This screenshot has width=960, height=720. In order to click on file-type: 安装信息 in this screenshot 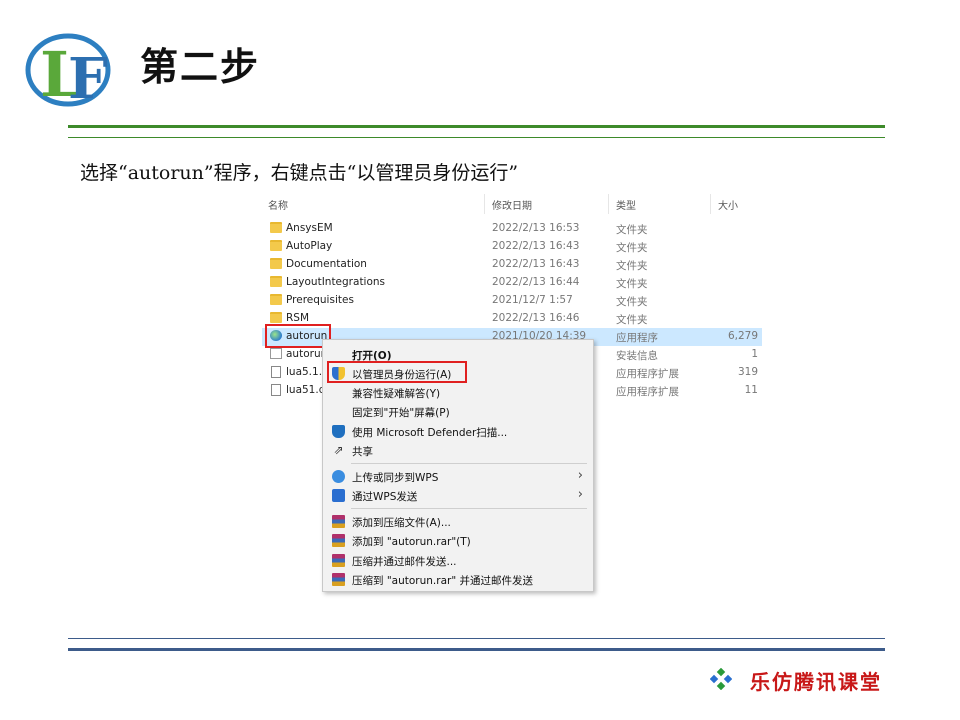, I will do `click(637, 356)`.